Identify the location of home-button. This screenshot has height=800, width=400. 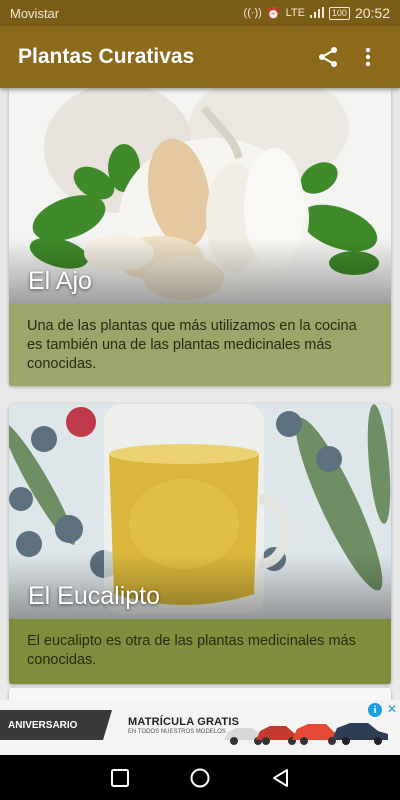
(200, 778).